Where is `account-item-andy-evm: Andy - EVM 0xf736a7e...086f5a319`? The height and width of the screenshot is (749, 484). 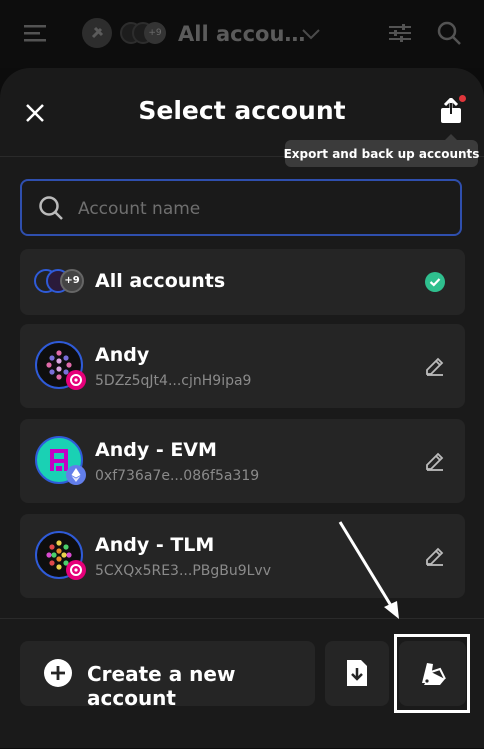 account-item-andy-evm: Andy - EVM 0xf736a7e...086f5a319 is located at coordinates (242, 461).